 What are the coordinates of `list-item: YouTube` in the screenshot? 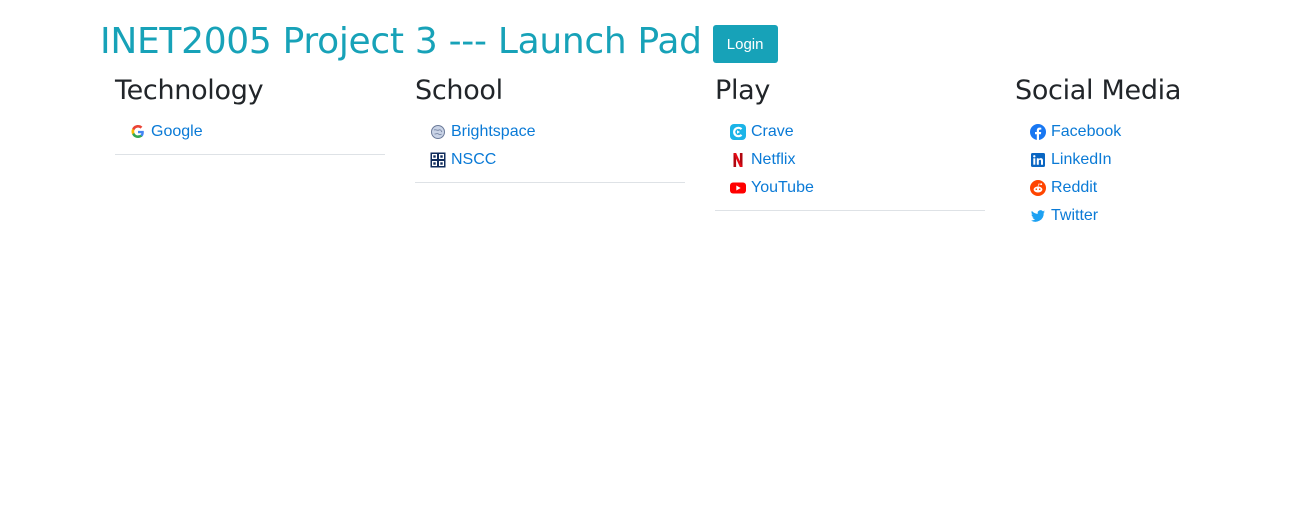 It's located at (857, 188).